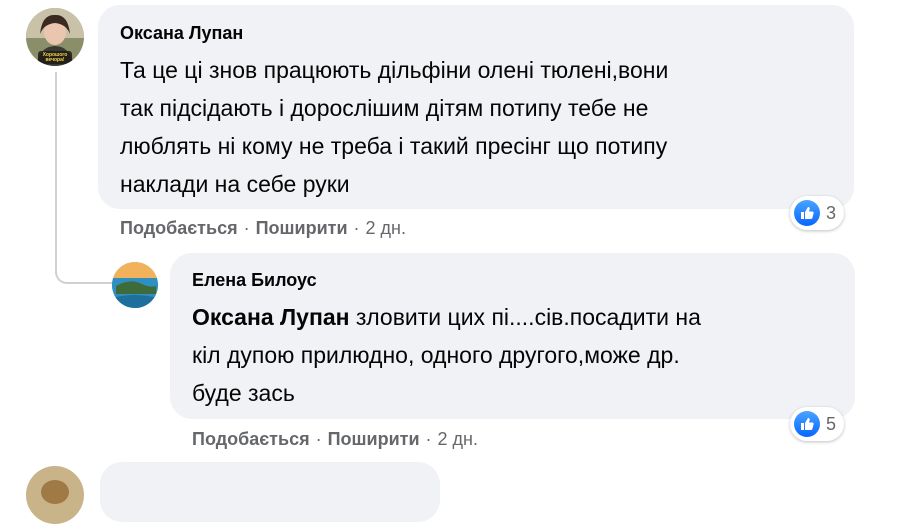 The image size is (915, 524). Describe the element at coordinates (135, 285) in the screenshot. I see `avatar-elena` at that location.